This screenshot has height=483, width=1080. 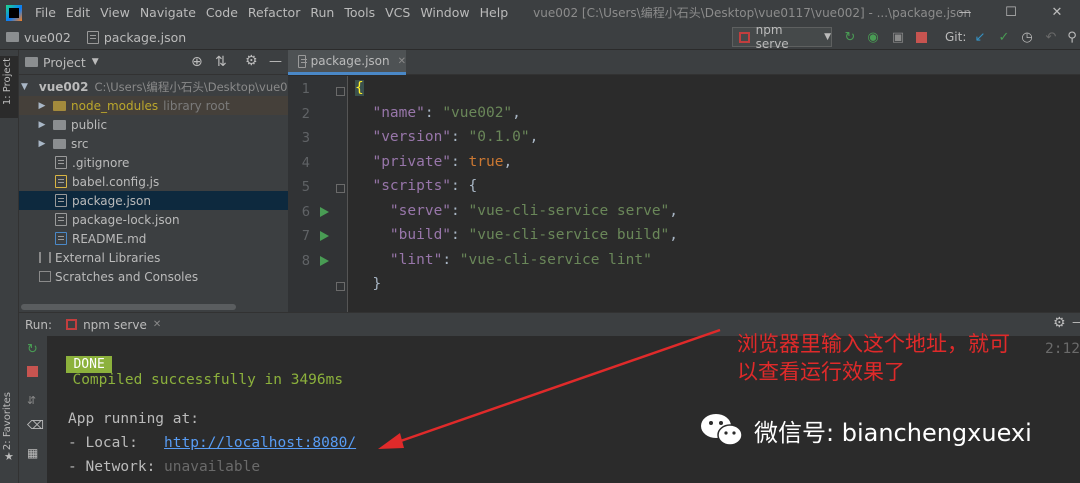 What do you see at coordinates (873, 344) in the screenshot?
I see `annotation-line-1: 浏览器里输入这个地址，就可` at bounding box center [873, 344].